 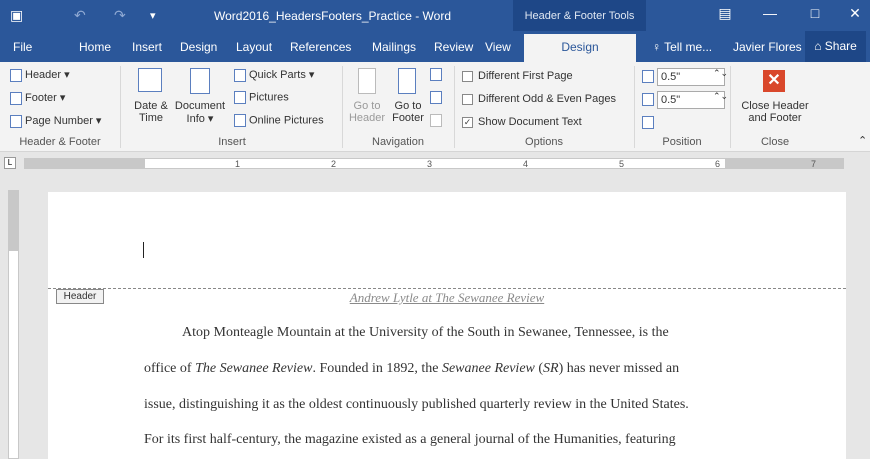 What do you see at coordinates (22, 47) in the screenshot?
I see `tab-file: File` at bounding box center [22, 47].